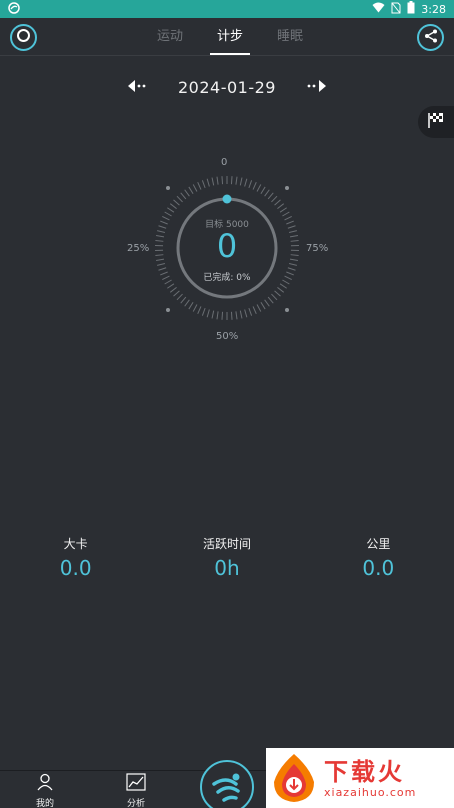 This screenshot has width=454, height=808. What do you see at coordinates (138, 87) in the screenshot?
I see `prev-day-button` at bounding box center [138, 87].